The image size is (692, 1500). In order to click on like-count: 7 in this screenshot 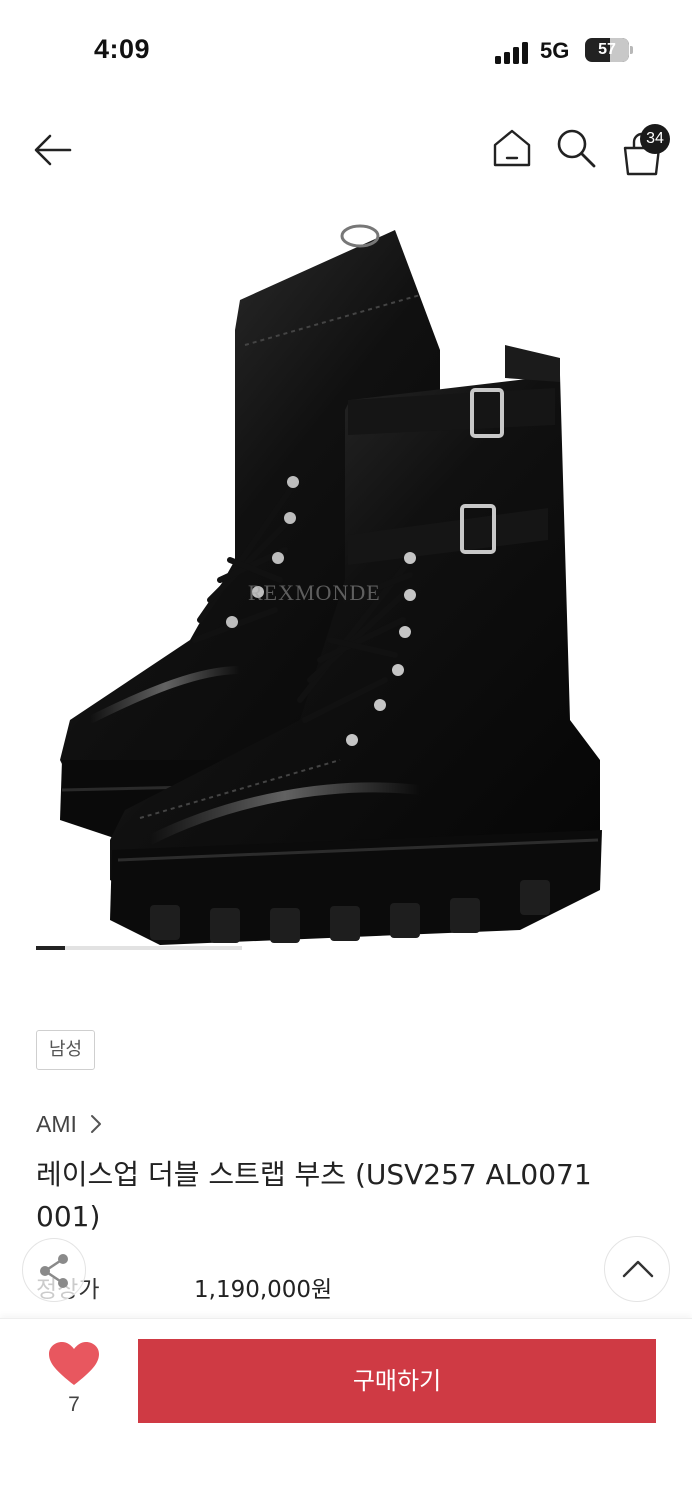, I will do `click(74, 1404)`.